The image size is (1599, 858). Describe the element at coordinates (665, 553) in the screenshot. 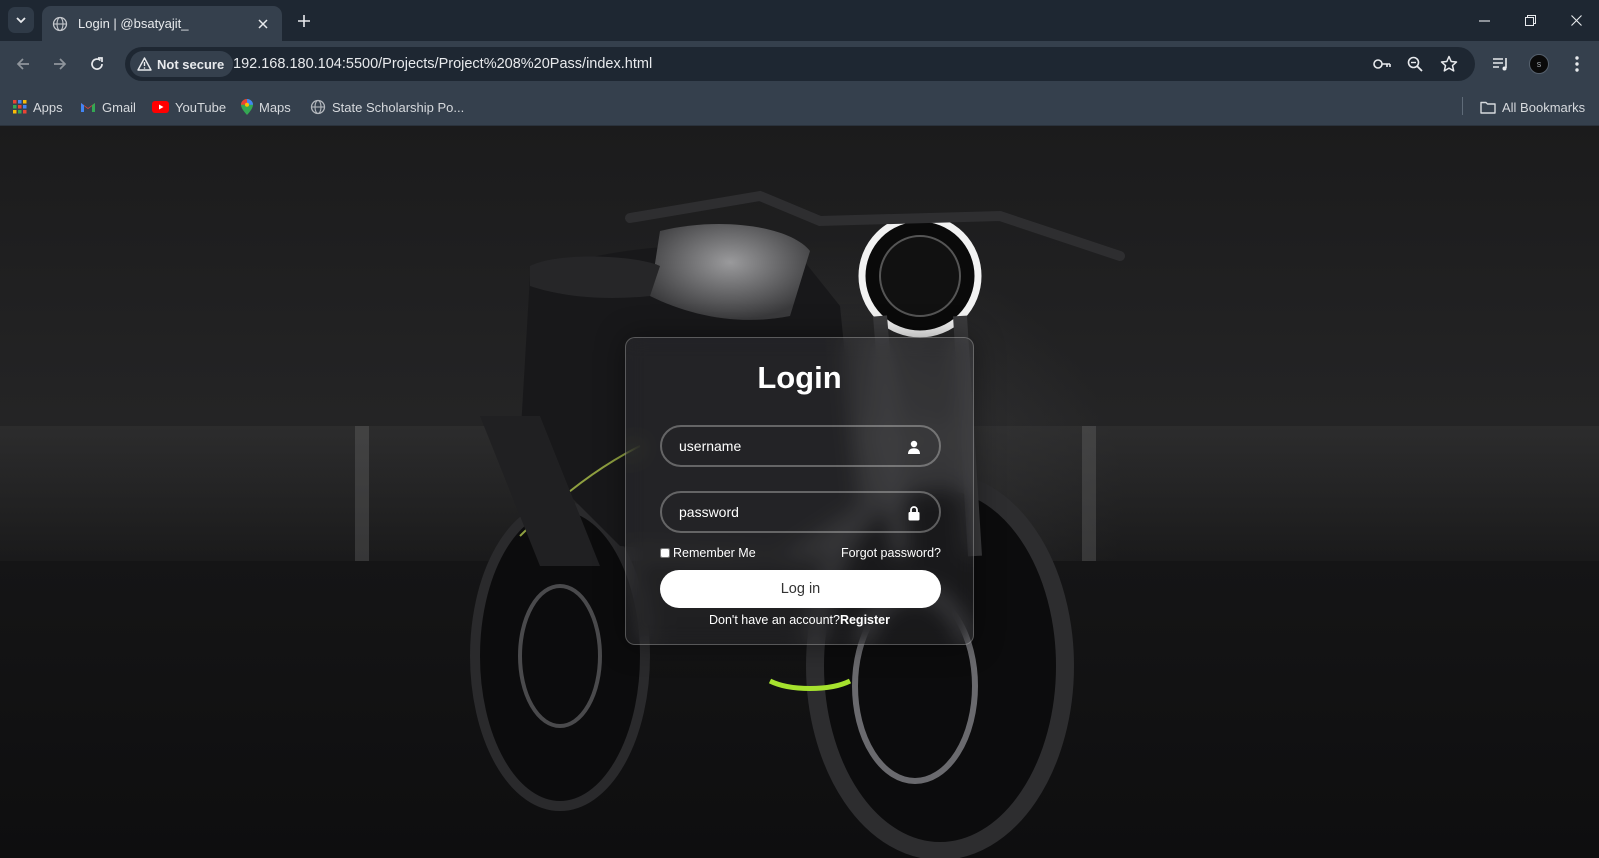

I see `remember-me-checkbox` at that location.